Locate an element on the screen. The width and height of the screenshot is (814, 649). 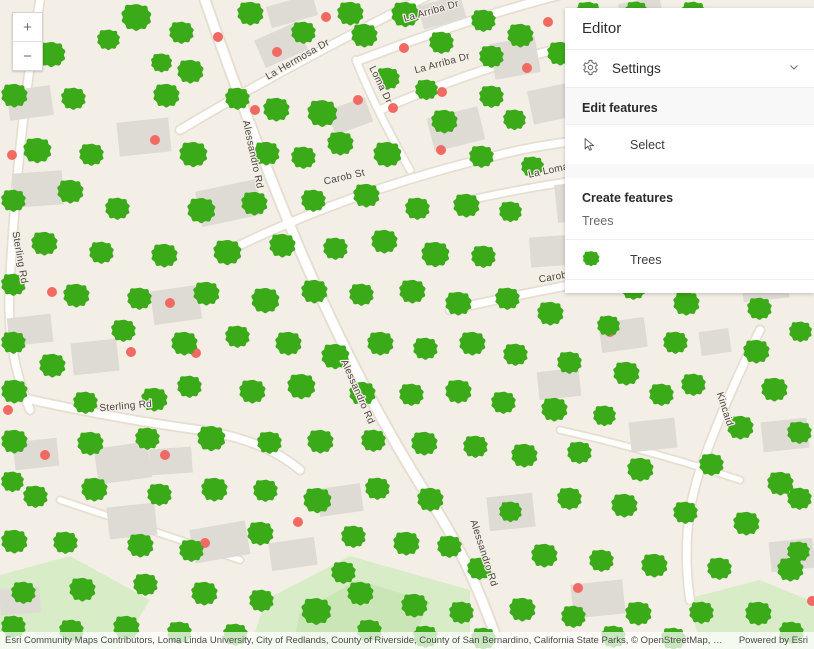
zoom-in-button: + is located at coordinates (27, 27).